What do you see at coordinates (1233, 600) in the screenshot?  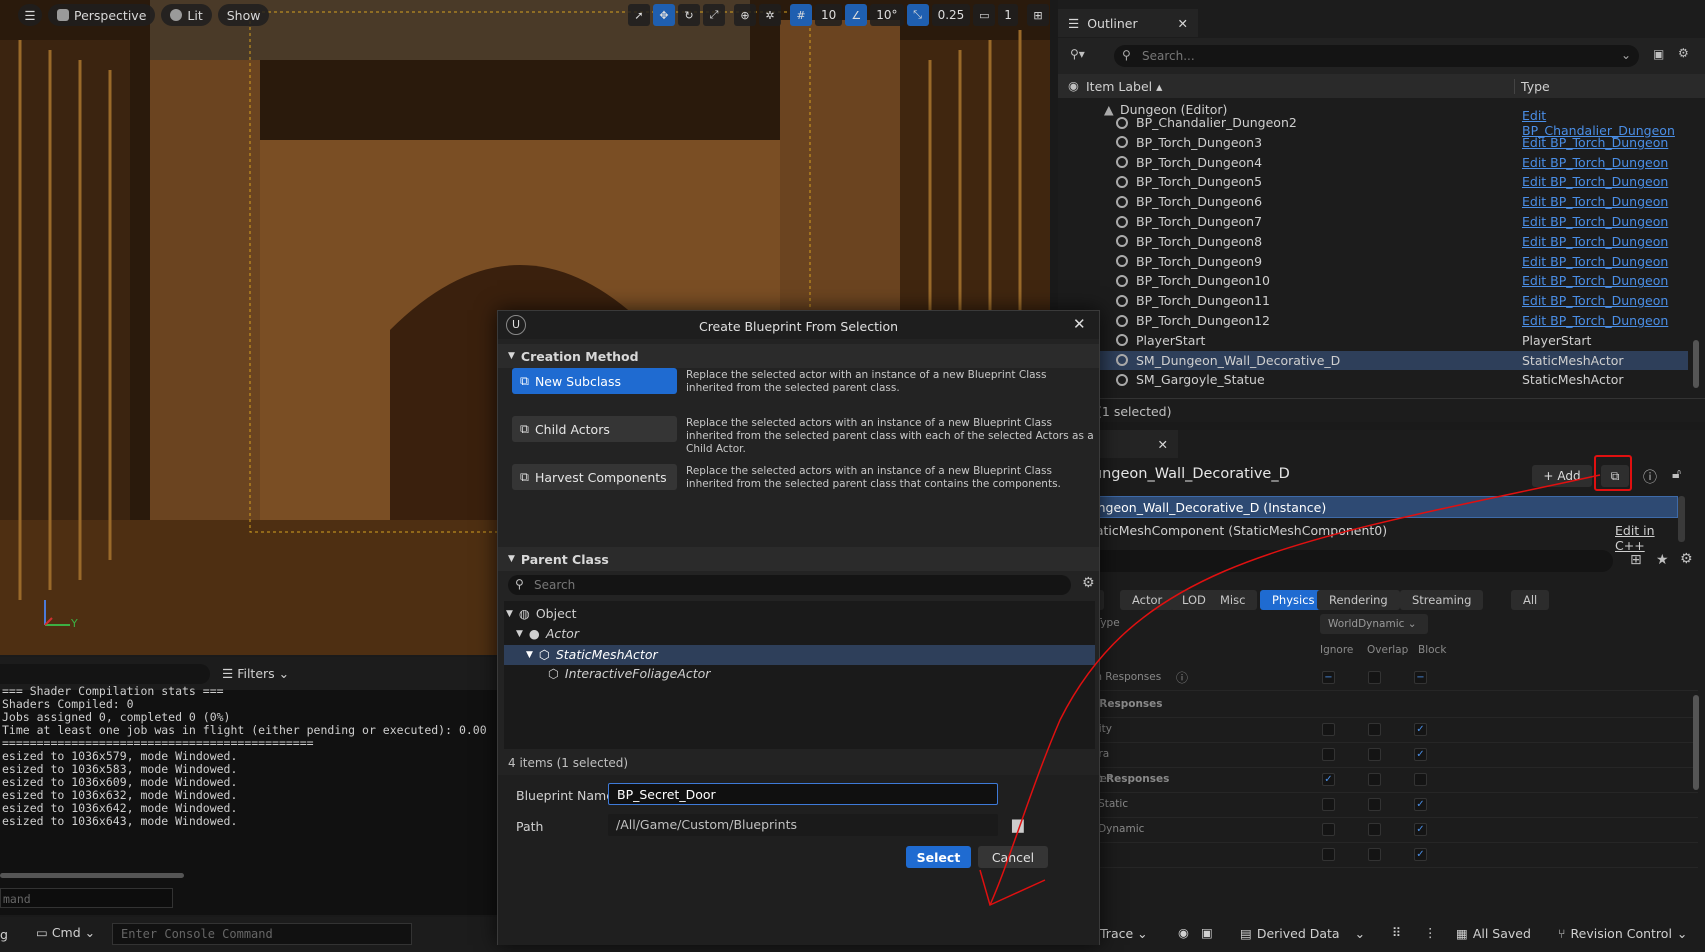 I see `tab-misc: Misc` at bounding box center [1233, 600].